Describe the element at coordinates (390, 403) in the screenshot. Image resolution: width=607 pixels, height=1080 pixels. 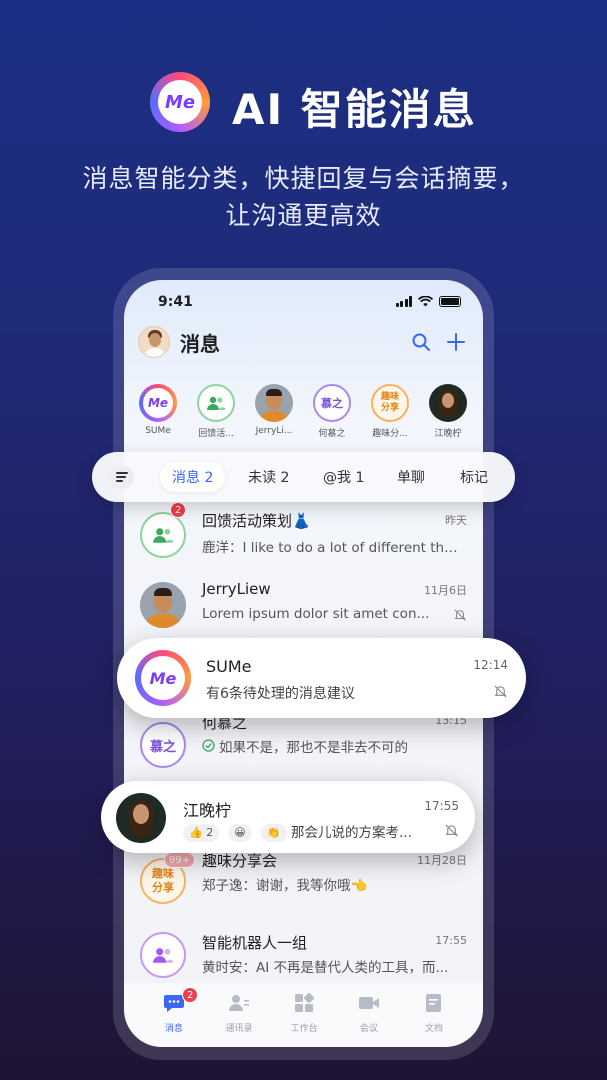
I see `story-avatar-text: 趣味分享` at that location.